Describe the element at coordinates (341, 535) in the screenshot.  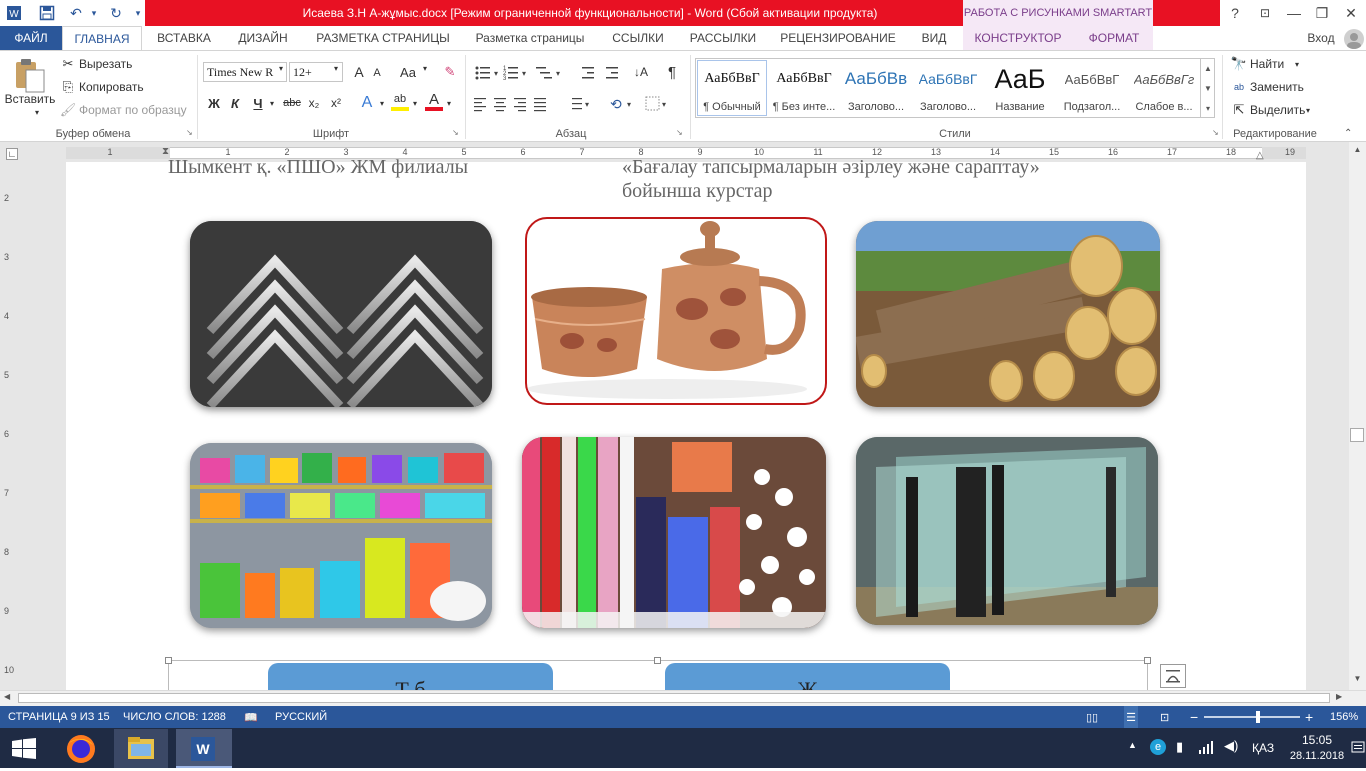
I see `plastic-goods-image` at that location.